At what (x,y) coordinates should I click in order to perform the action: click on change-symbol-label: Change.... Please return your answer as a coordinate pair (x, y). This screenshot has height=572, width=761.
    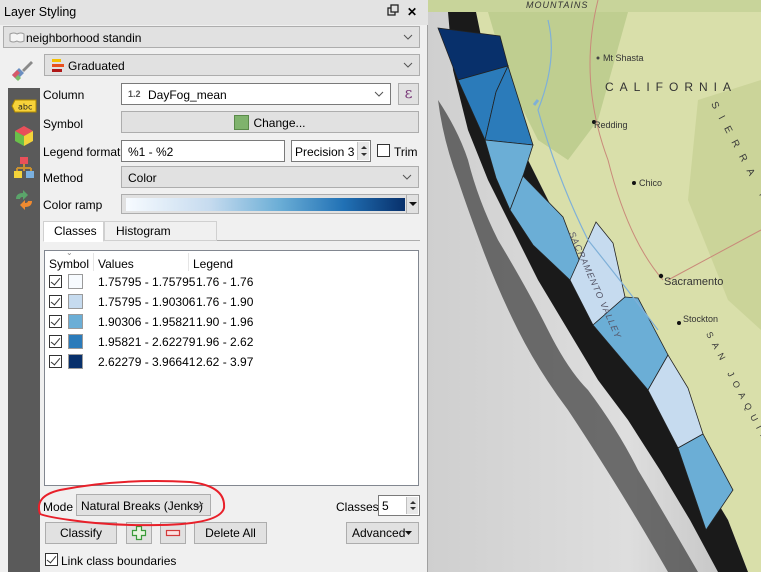
    Looking at the image, I should click on (279, 122).